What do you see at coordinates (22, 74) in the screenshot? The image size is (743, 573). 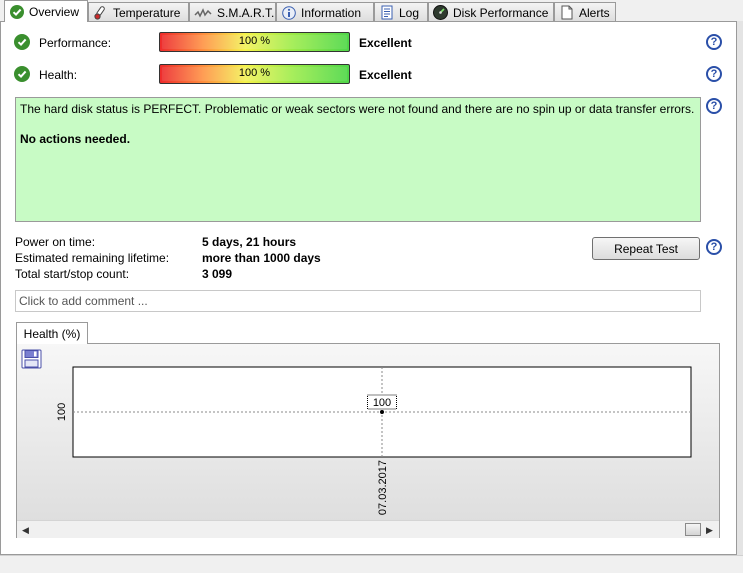 I see `health-ok-icon` at bounding box center [22, 74].